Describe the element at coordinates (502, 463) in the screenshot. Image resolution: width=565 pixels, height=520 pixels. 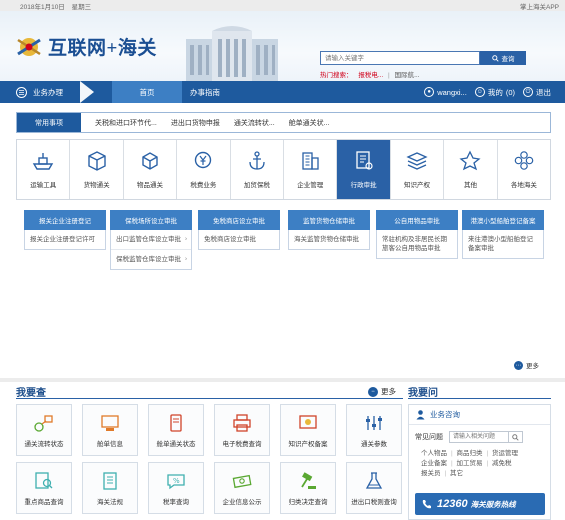
I see `faq-topic-link: 减免税` at that location.